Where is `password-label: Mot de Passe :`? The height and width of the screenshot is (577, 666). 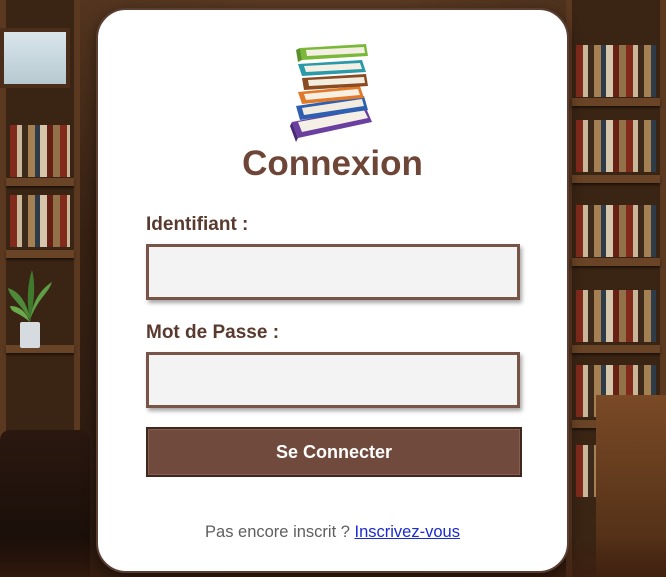 password-label: Mot de Passe : is located at coordinates (213, 332).